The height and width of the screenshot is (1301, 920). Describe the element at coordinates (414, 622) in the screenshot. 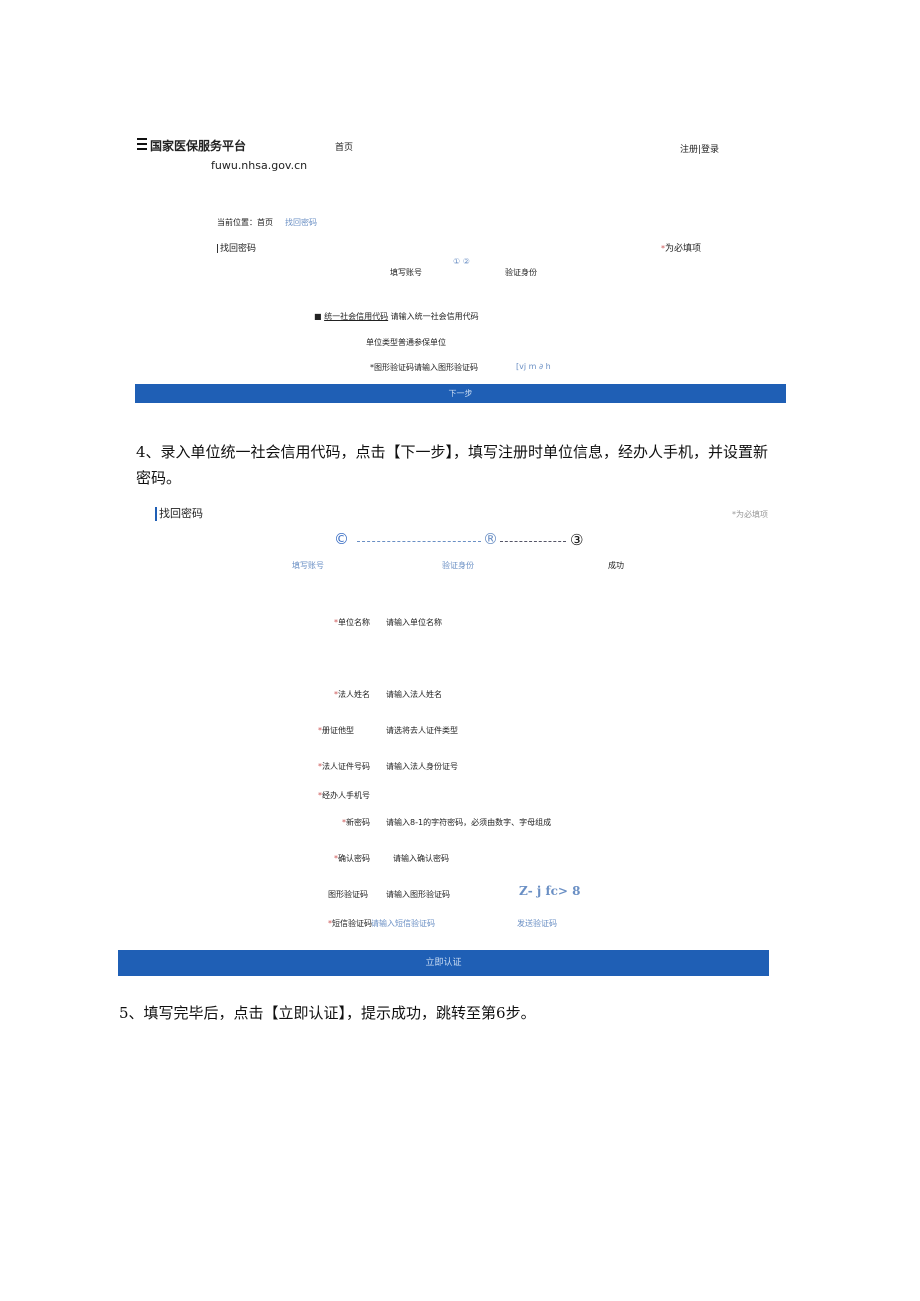

I see `unit-name-input: 请输入单位名称` at that location.